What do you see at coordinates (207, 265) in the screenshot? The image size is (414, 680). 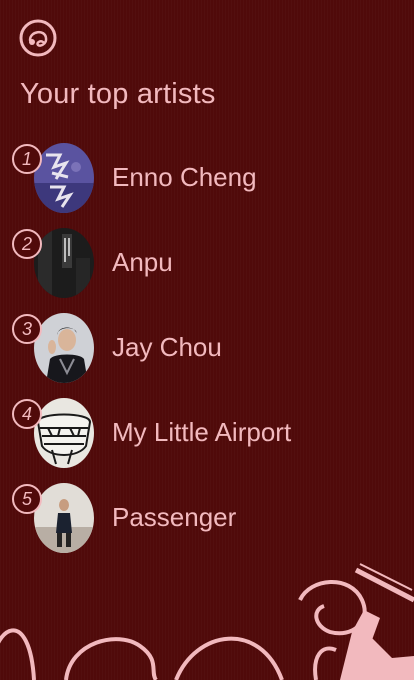 I see `artist-row: 2 Anpu` at bounding box center [207, 265].